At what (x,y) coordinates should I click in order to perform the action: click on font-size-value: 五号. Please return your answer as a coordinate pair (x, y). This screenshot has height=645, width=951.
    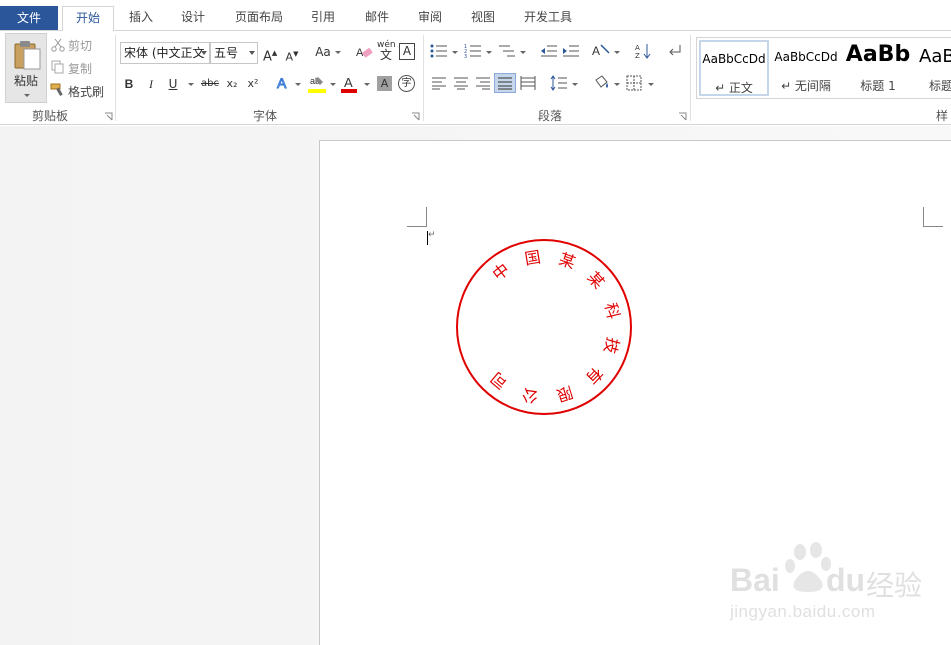
    Looking at the image, I should click on (226, 53).